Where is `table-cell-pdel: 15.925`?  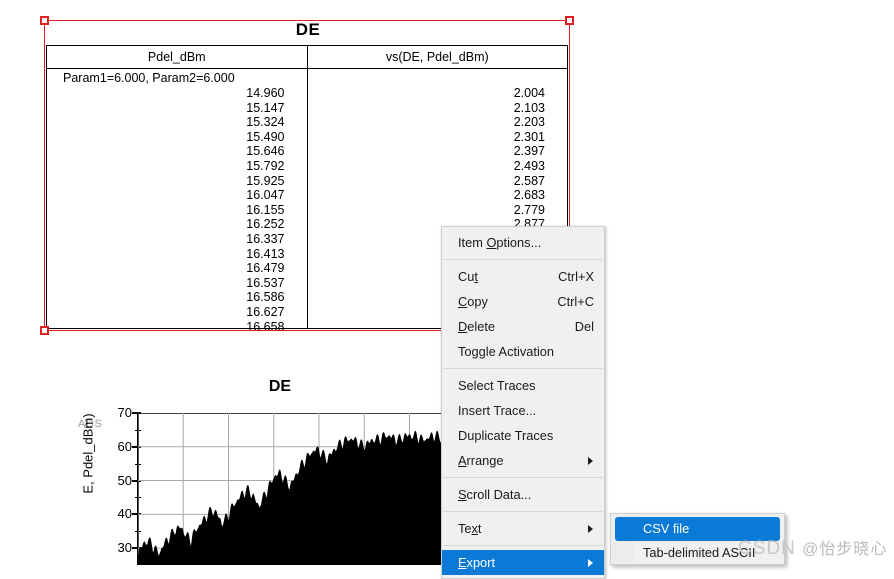
table-cell-pdel: 15.925 is located at coordinates (265, 180).